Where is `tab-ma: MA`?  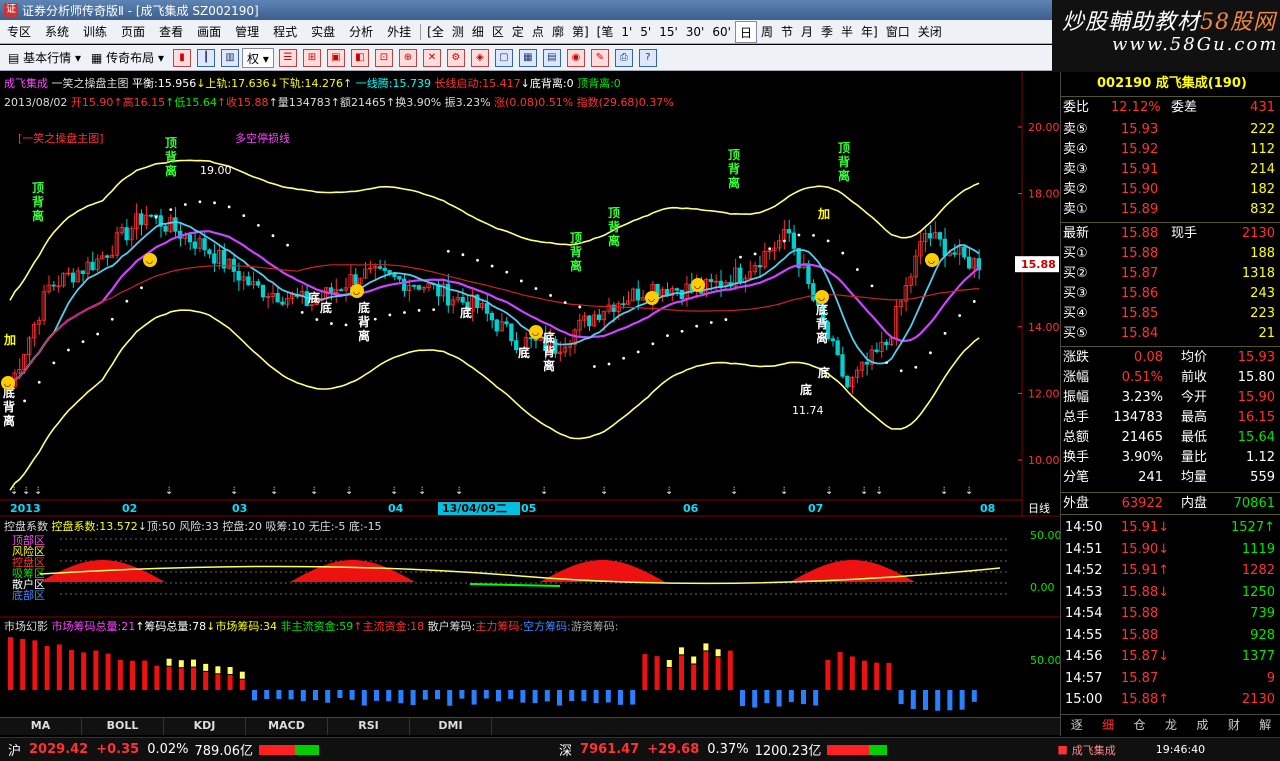
tab-ma: MA is located at coordinates (41, 726).